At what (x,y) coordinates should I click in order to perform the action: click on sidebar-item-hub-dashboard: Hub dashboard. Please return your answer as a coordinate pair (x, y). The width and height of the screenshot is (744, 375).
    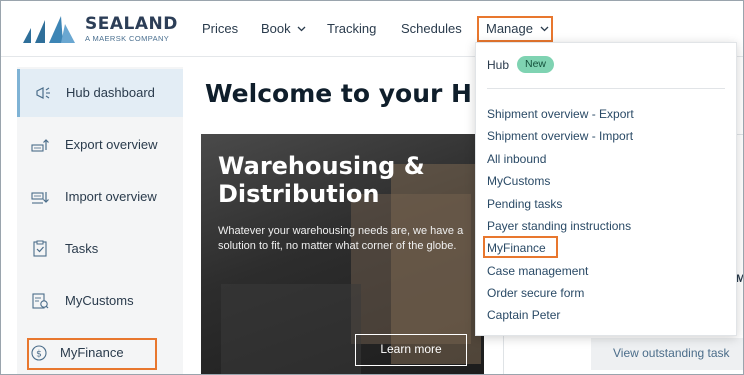
    Looking at the image, I should click on (100, 93).